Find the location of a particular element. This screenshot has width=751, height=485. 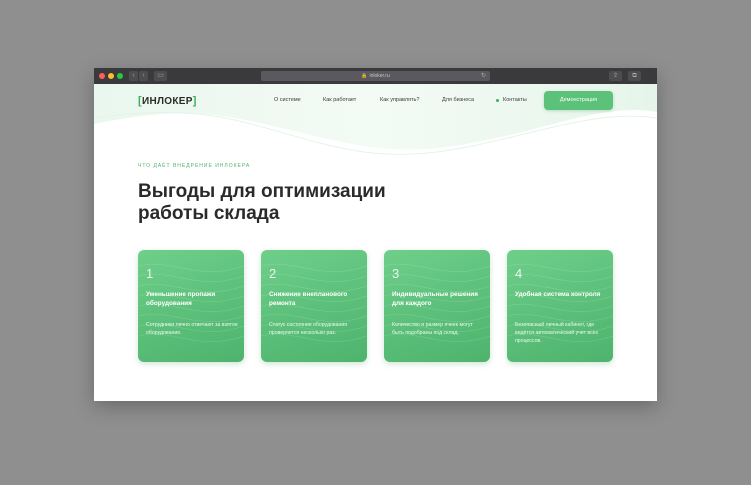

forward-icon: › is located at coordinates (143, 76).